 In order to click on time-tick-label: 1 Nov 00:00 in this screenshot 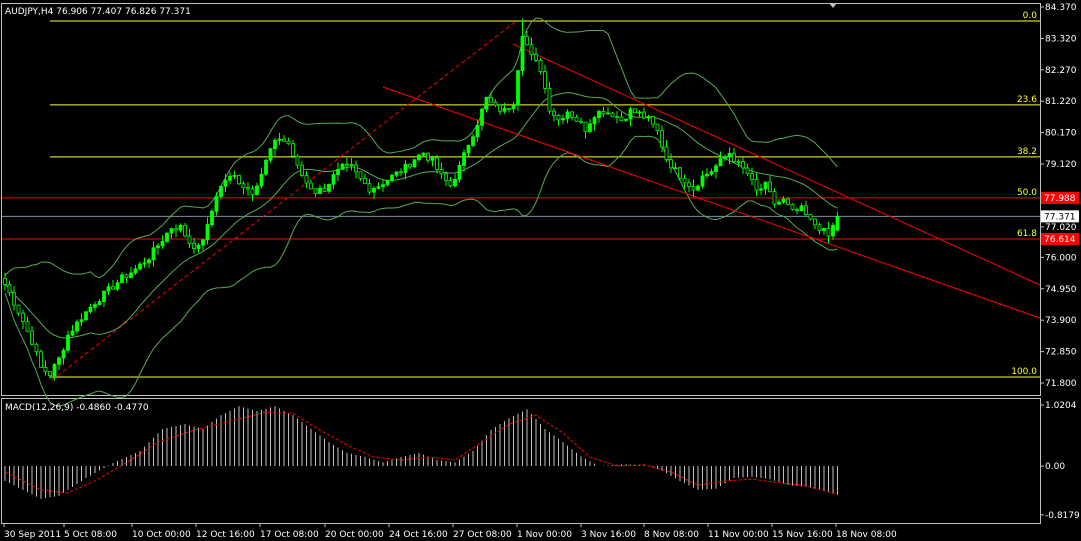, I will do `click(544, 535)`.